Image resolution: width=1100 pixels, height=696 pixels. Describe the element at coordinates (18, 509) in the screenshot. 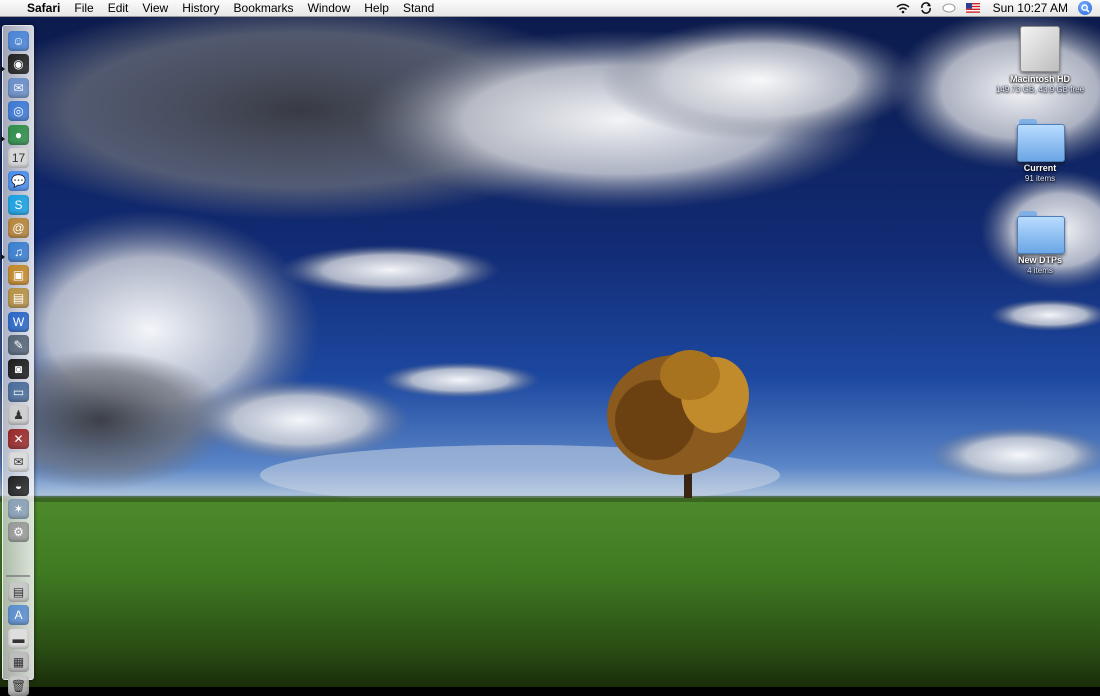

I see `utility-icon: ✶` at that location.